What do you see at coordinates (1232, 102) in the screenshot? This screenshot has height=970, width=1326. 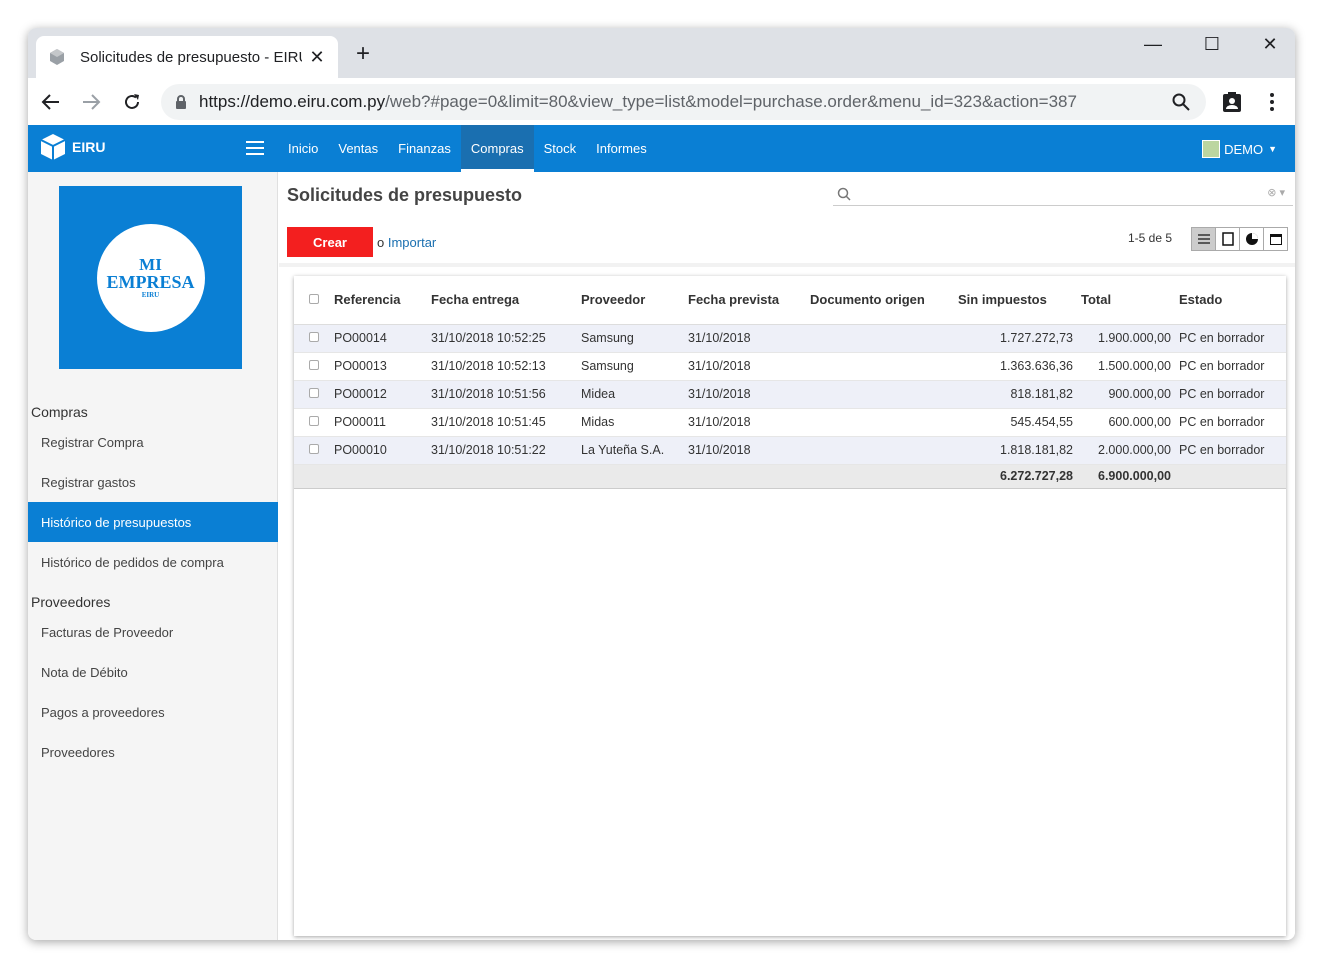 I see `clipboard-account-icon` at bounding box center [1232, 102].